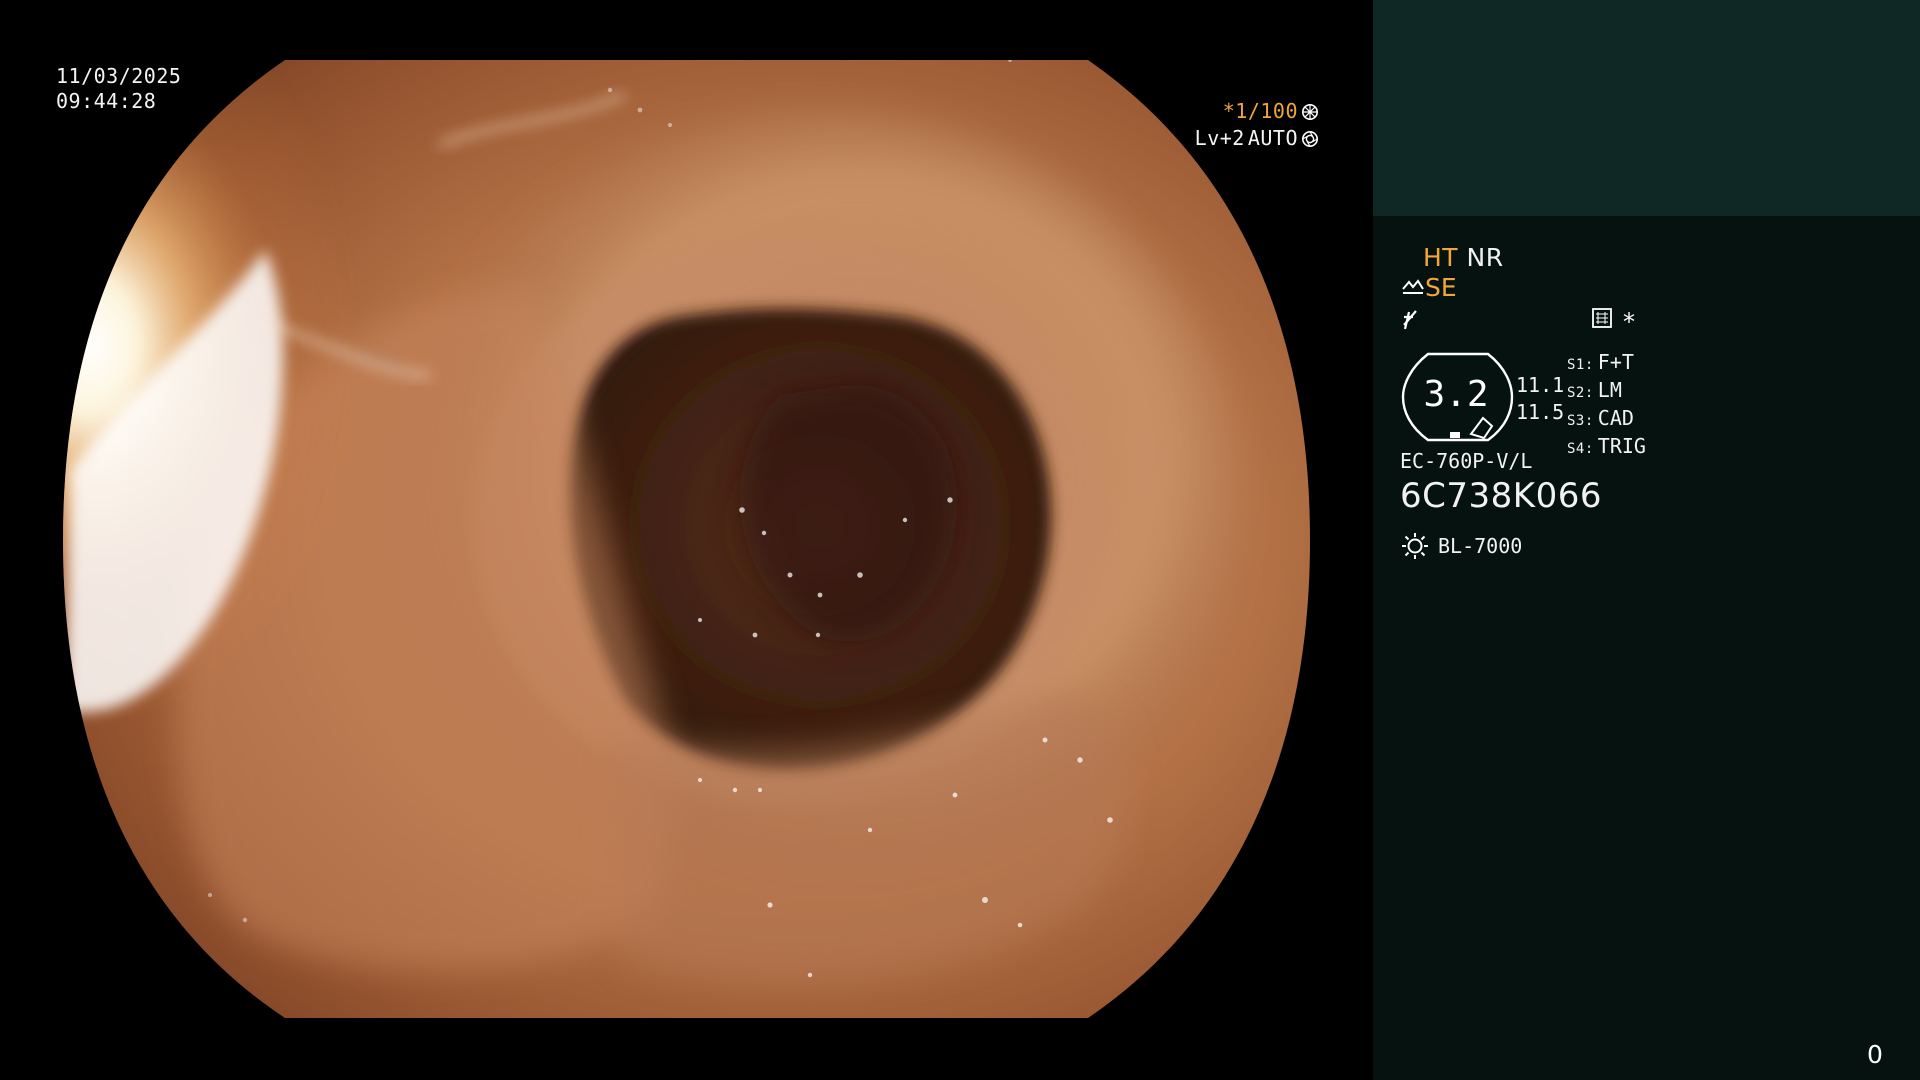  I want to click on switch-key: S2:, so click(1580, 393).